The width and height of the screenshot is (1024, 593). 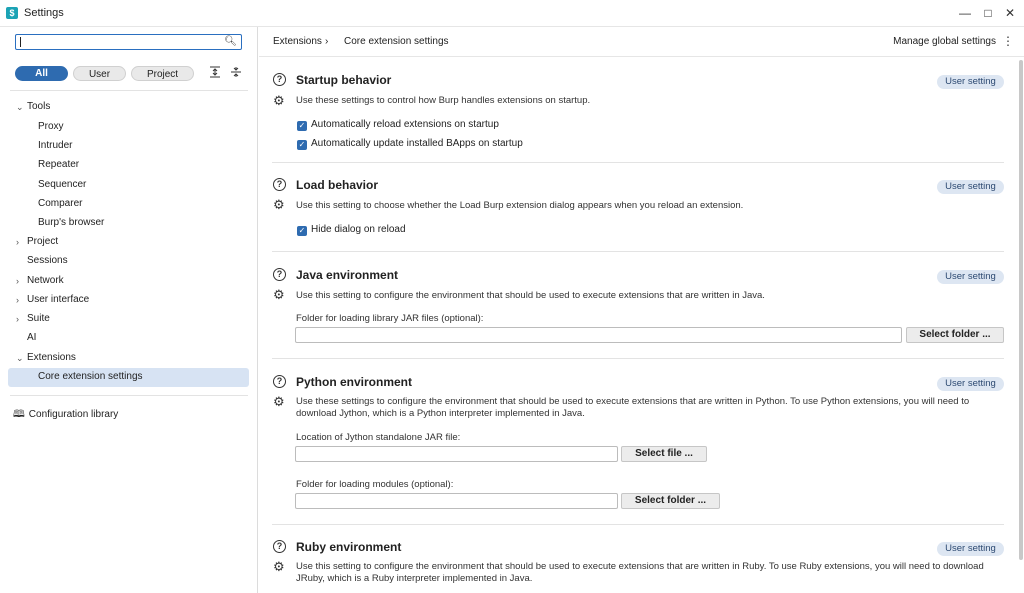 What do you see at coordinates (39, 106) in the screenshot?
I see `tree-label: Tools` at bounding box center [39, 106].